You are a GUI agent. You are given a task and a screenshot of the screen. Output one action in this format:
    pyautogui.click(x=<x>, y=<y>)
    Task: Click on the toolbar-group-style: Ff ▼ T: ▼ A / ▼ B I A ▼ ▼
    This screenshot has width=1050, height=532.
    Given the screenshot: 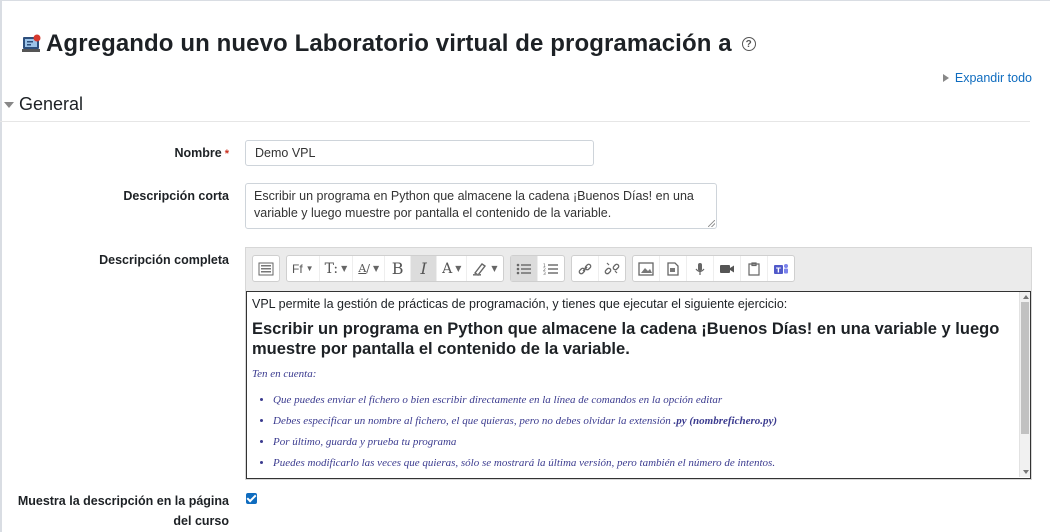 What is the action you would take?
    pyautogui.click(x=395, y=268)
    